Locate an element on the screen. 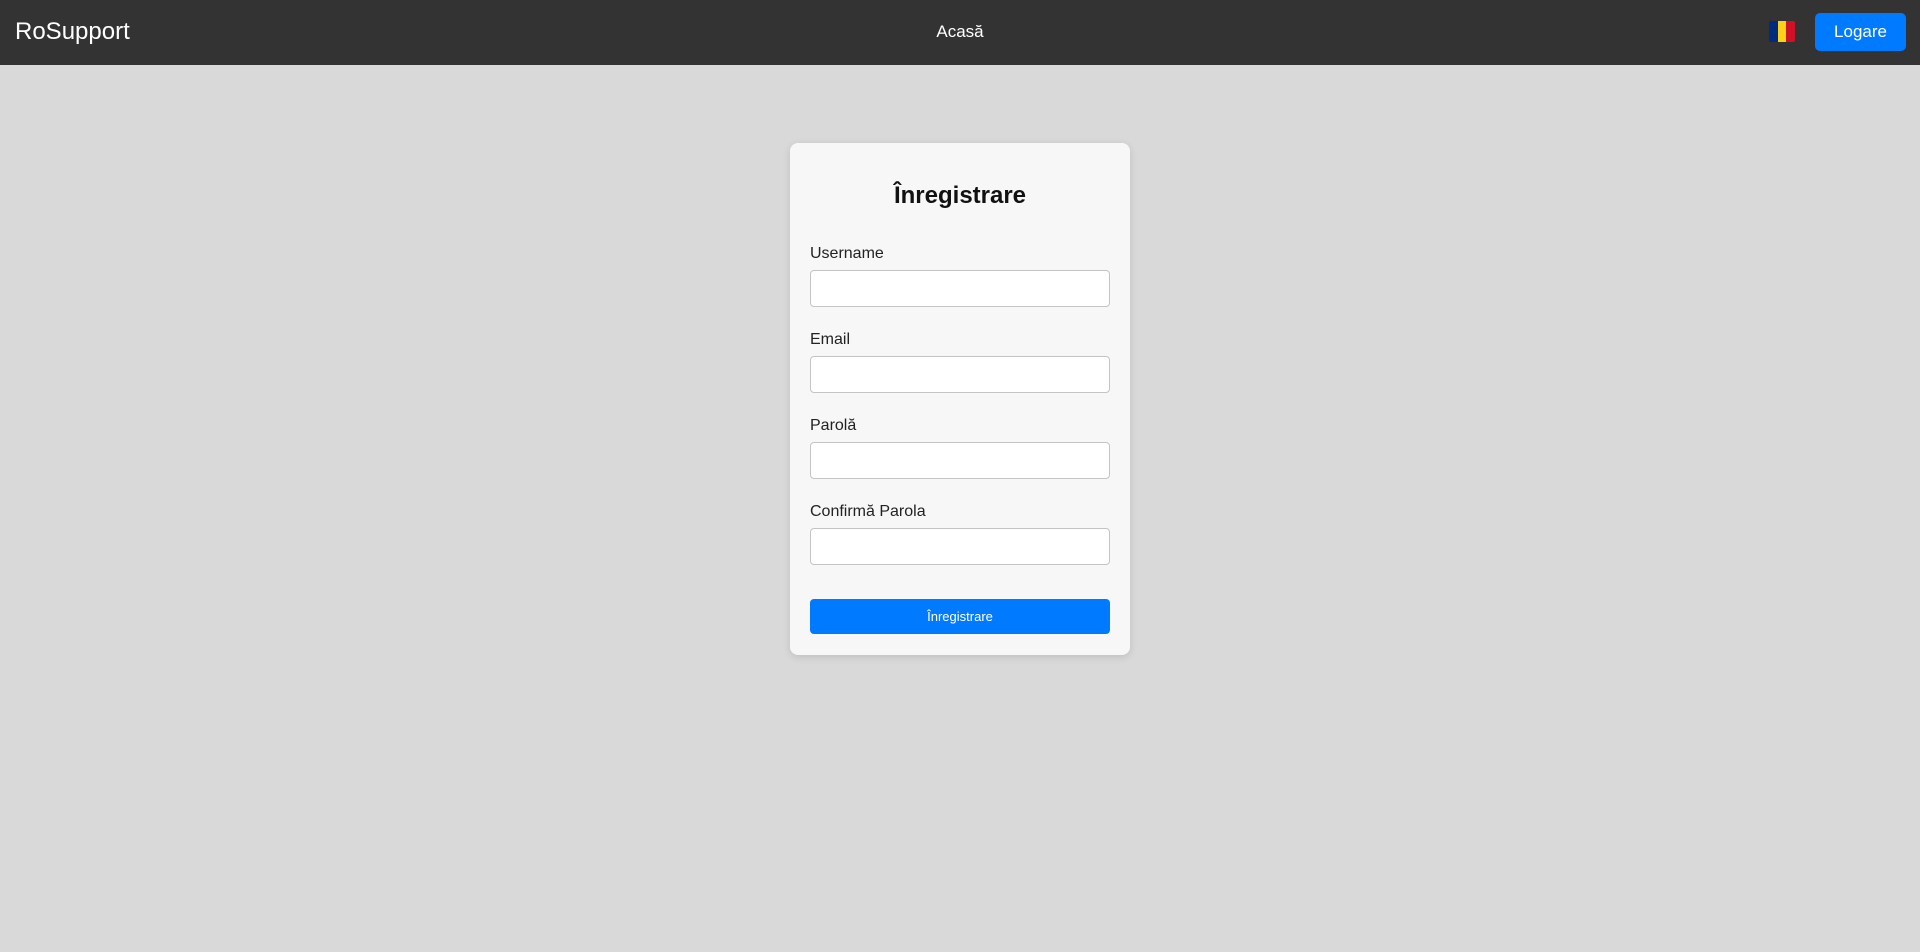  username-input is located at coordinates (960, 288).